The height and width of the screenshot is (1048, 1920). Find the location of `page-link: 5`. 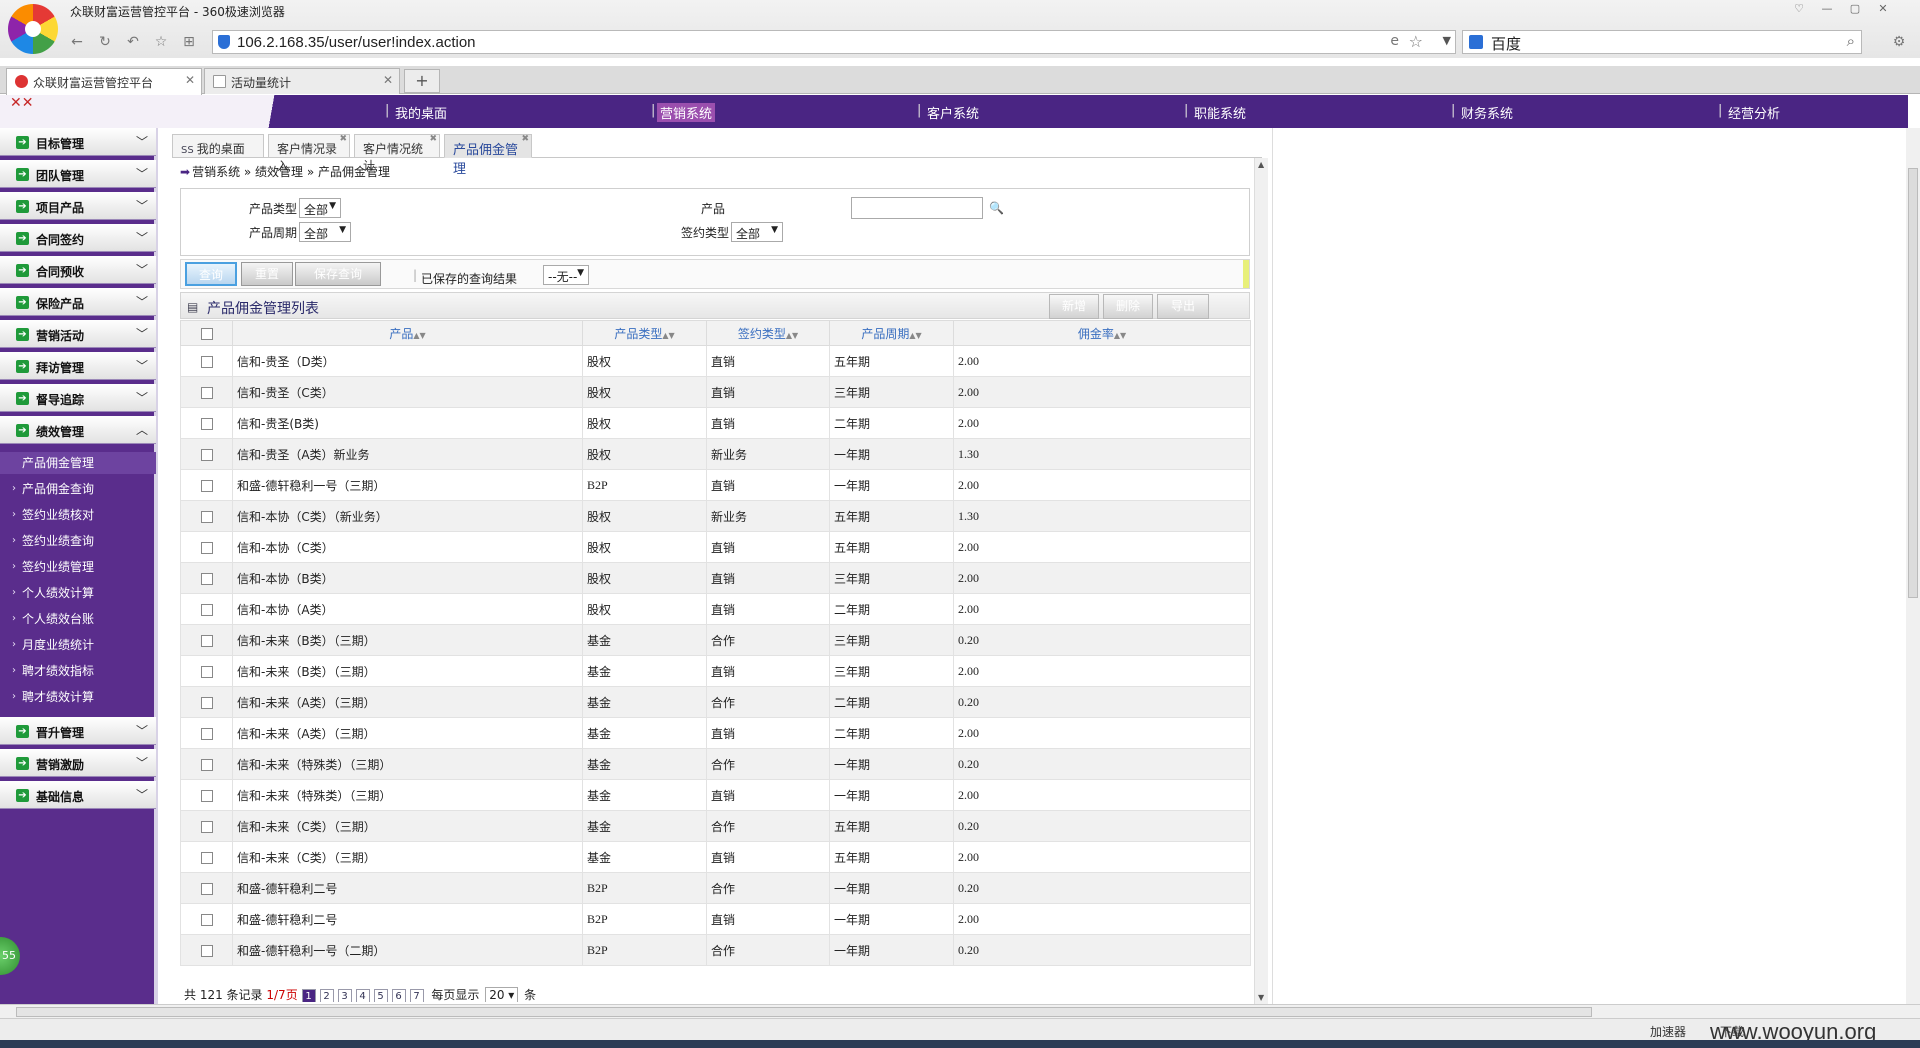

page-link: 5 is located at coordinates (380, 995).